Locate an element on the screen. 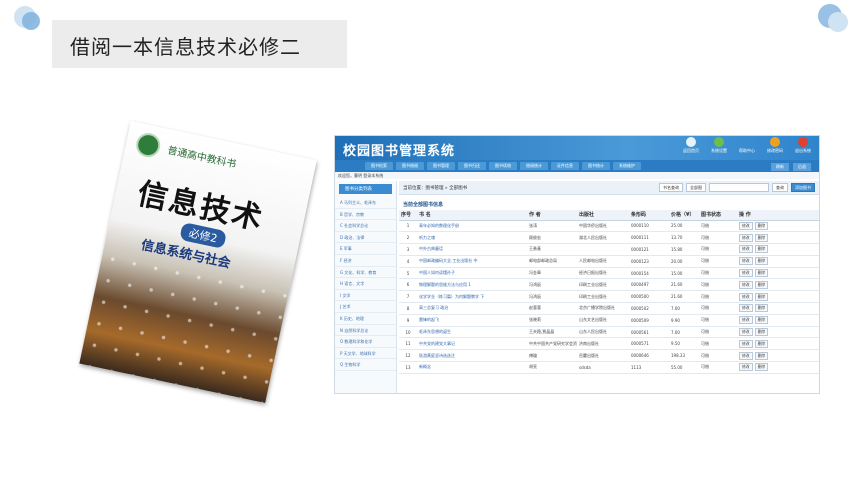  book-title-link: 高三总复习 政治 is located at coordinates (472, 308).